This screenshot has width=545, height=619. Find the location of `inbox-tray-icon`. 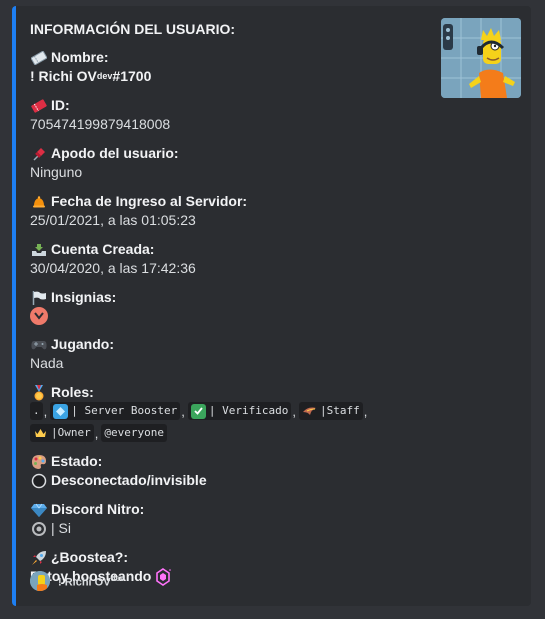

inbox-tray-icon is located at coordinates (39, 250).